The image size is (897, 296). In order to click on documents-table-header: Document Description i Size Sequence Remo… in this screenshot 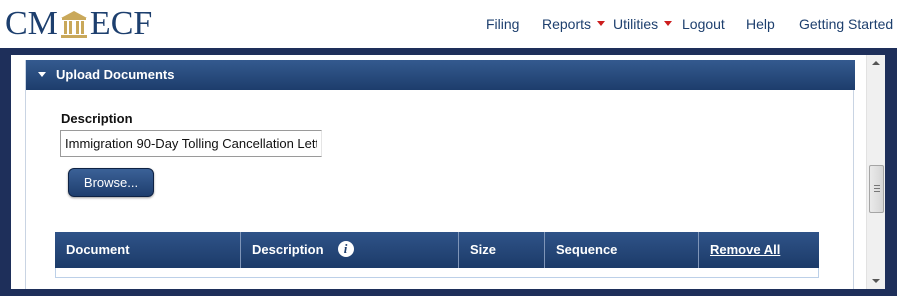, I will do `click(437, 250)`.